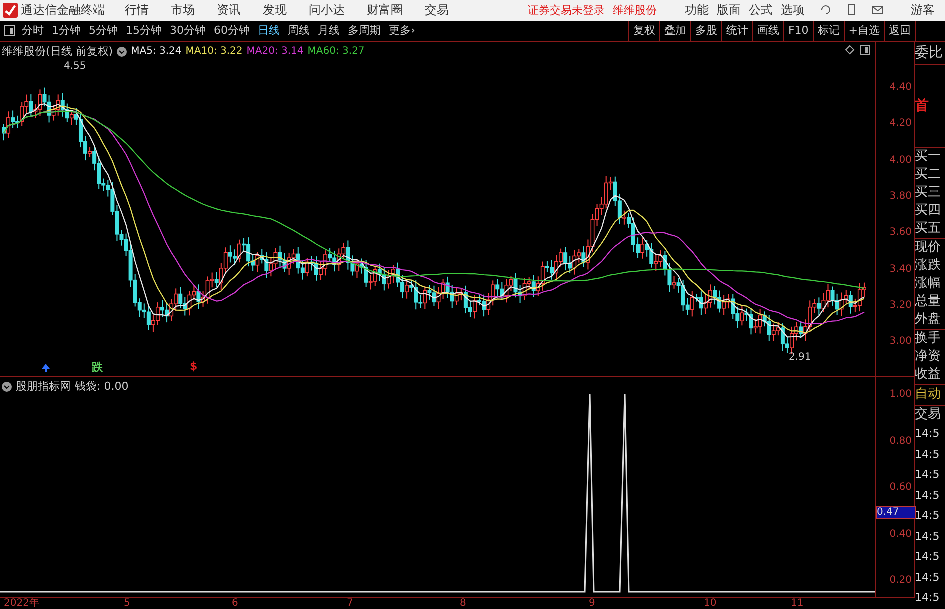 The width and height of the screenshot is (945, 609). Describe the element at coordinates (928, 266) in the screenshot. I see `field-label: 涨跌` at that location.